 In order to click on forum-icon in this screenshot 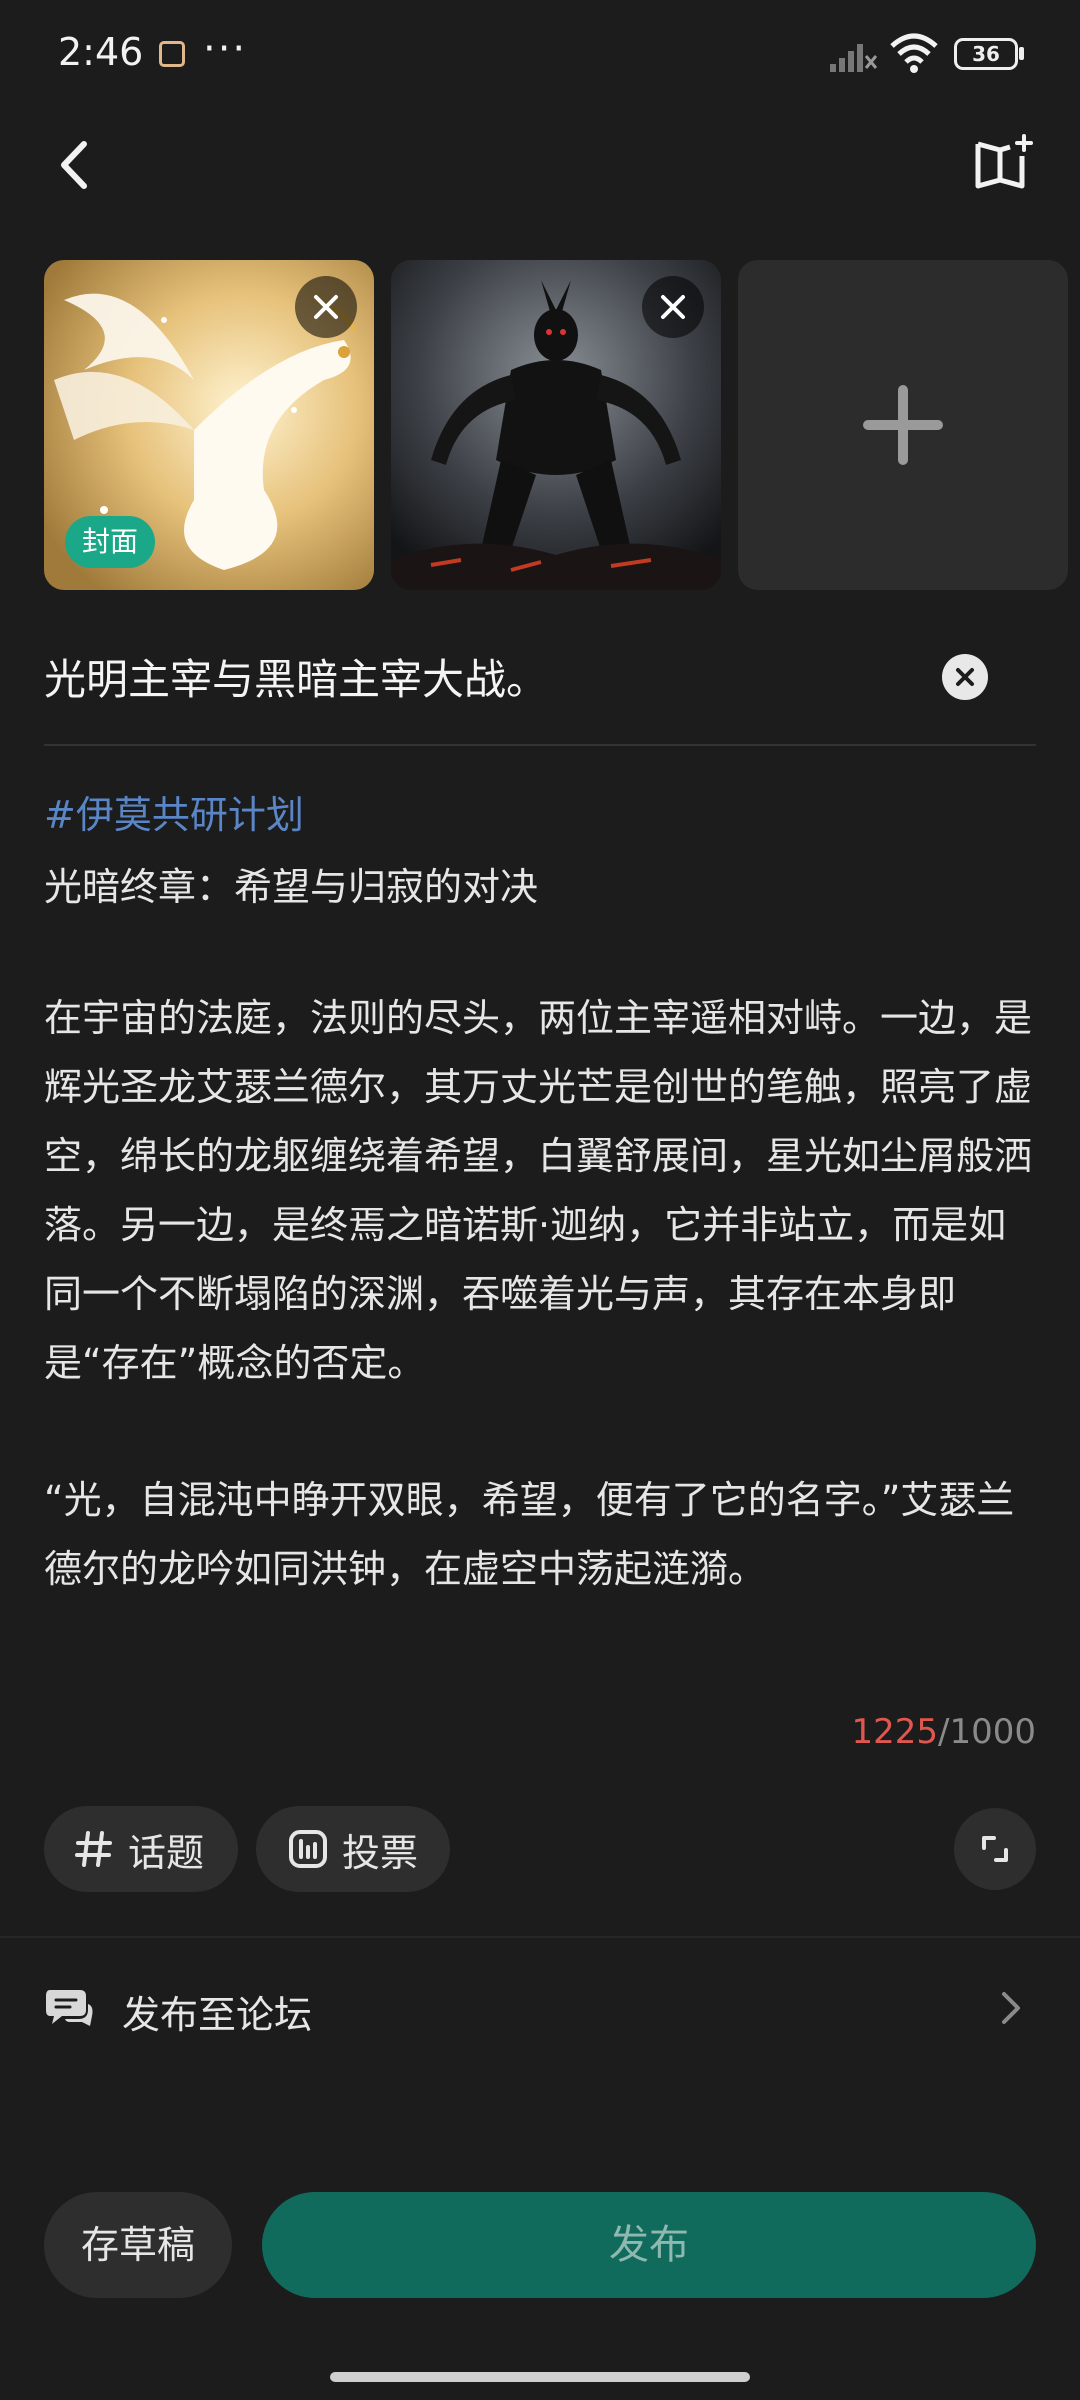, I will do `click(69, 2008)`.